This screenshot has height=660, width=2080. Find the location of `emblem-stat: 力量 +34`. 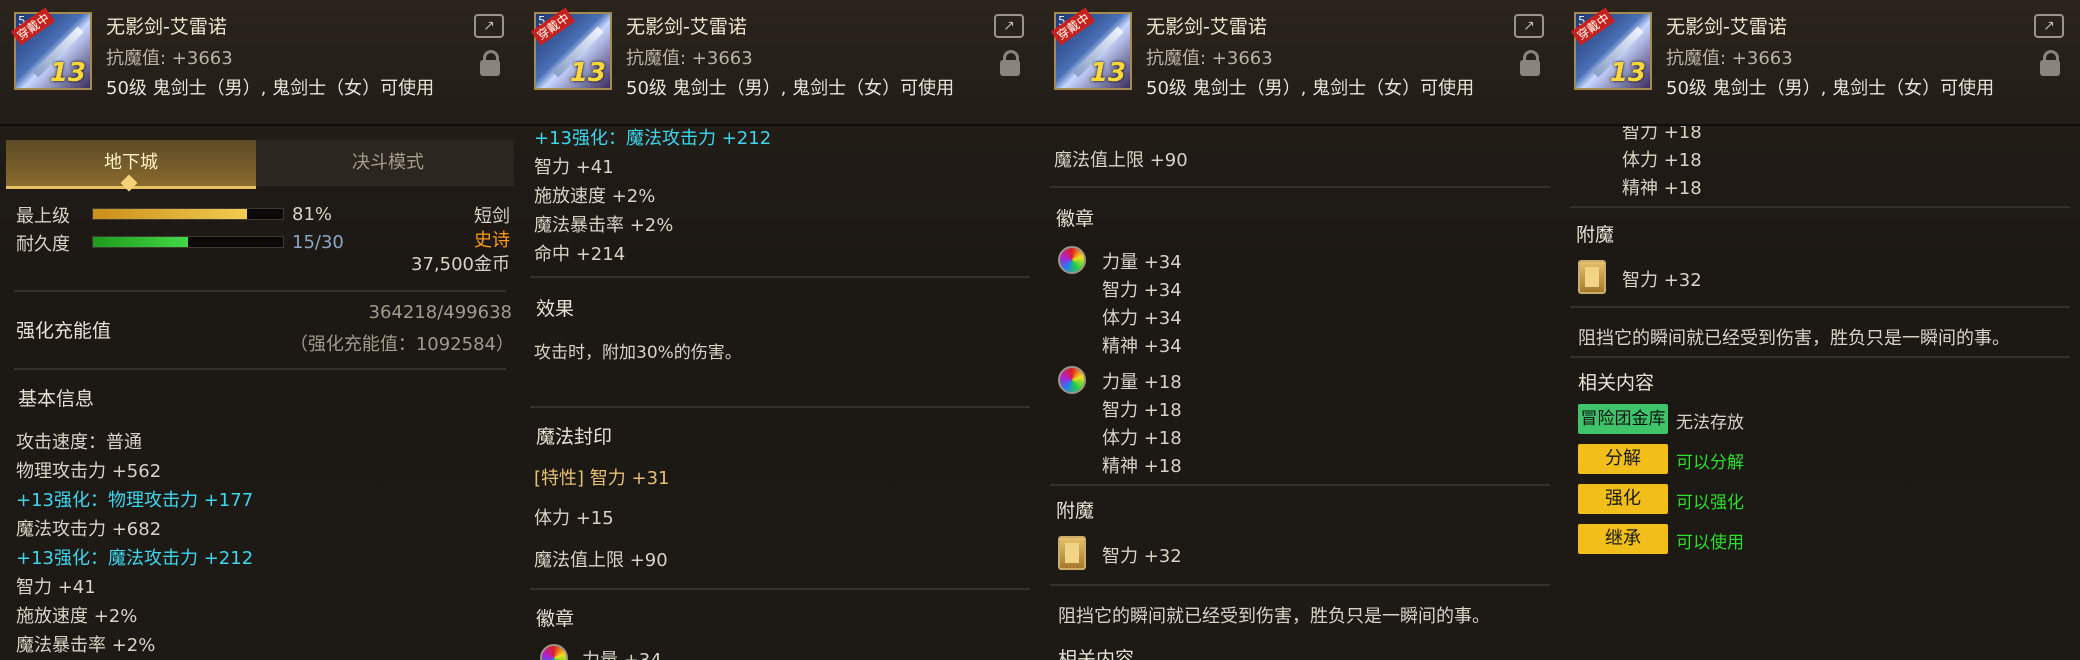

emblem-stat: 力量 +34 is located at coordinates (622, 653).